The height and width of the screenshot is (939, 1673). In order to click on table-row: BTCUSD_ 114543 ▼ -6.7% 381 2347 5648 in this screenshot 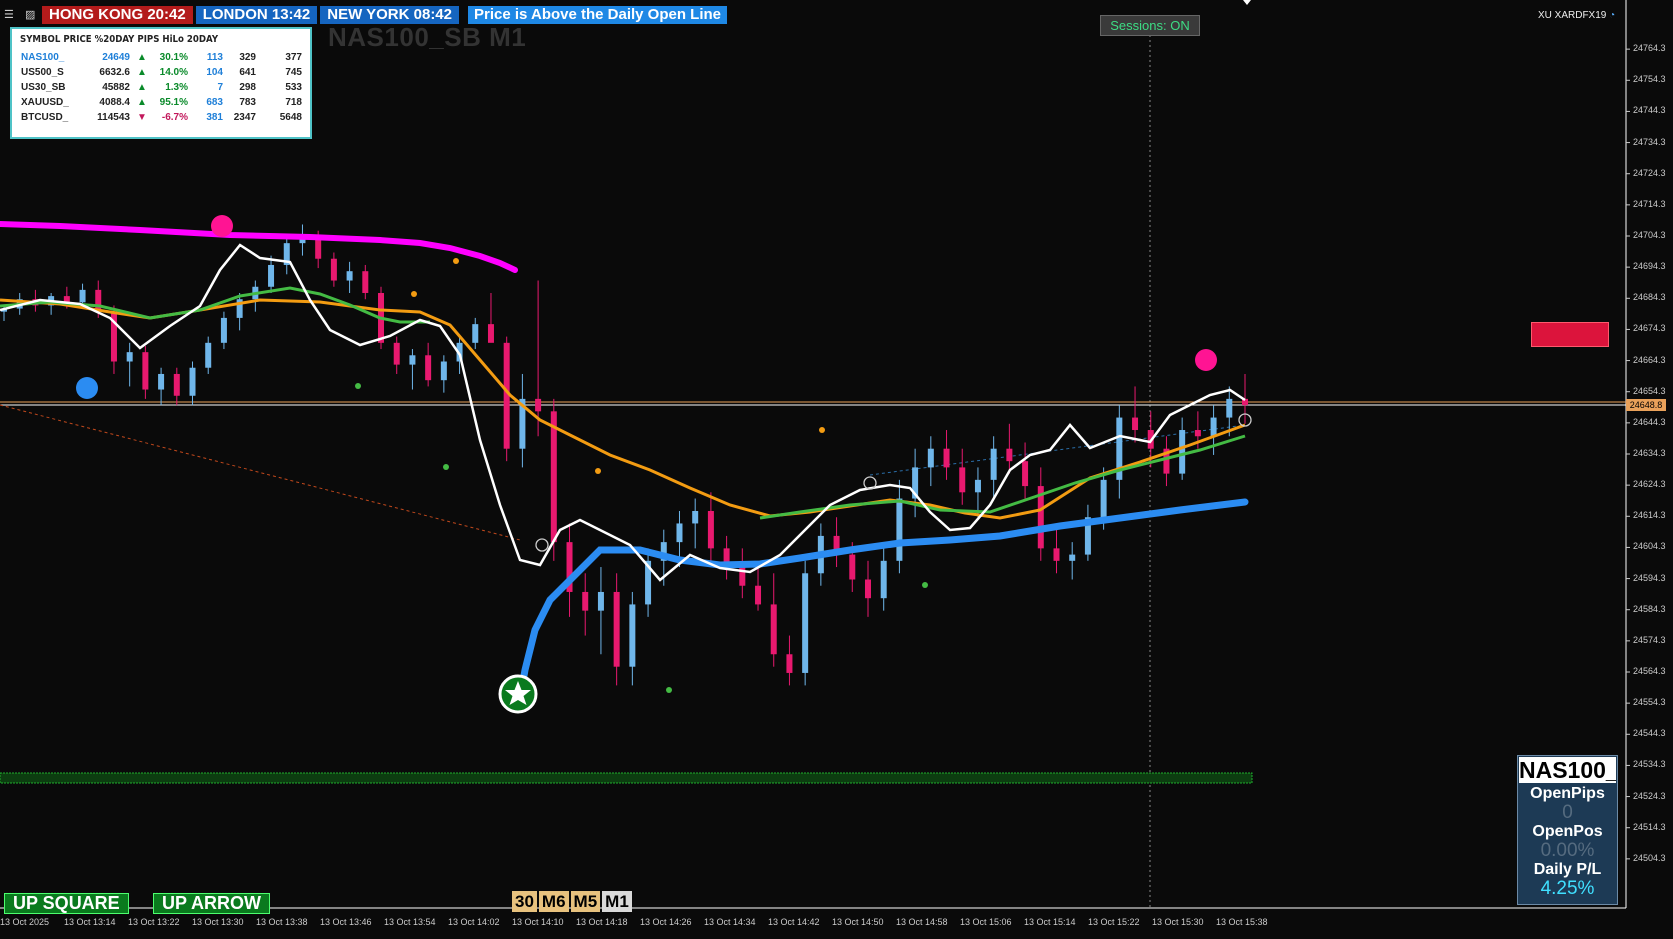, I will do `click(161, 119)`.